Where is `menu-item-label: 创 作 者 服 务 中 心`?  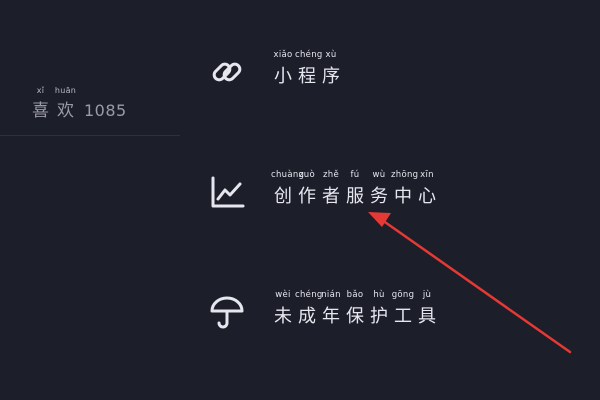
menu-item-label: 创 作 者 服 务 中 心 is located at coordinates (355, 195).